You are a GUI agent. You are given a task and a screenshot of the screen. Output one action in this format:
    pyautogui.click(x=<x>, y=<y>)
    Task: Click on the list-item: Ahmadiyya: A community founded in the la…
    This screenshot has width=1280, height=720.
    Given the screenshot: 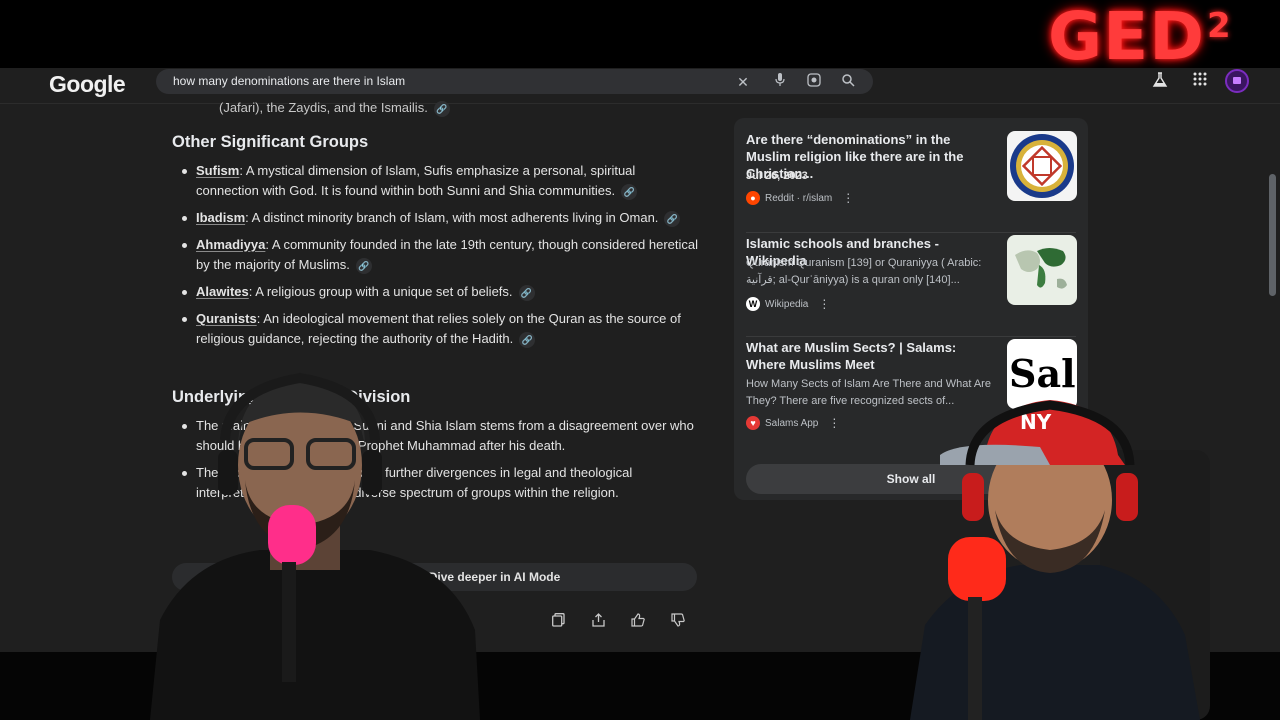 What is the action you would take?
    pyautogui.click(x=440, y=255)
    